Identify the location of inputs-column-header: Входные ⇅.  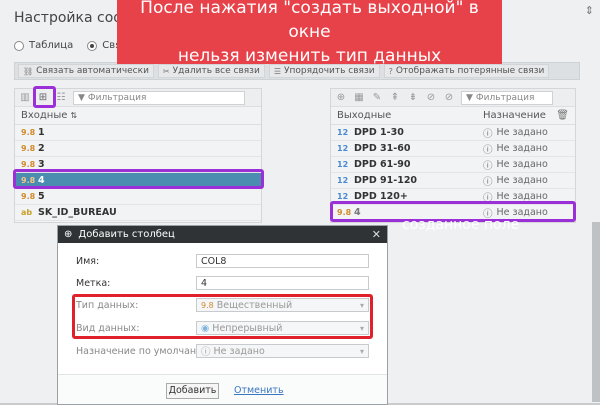
(138, 116).